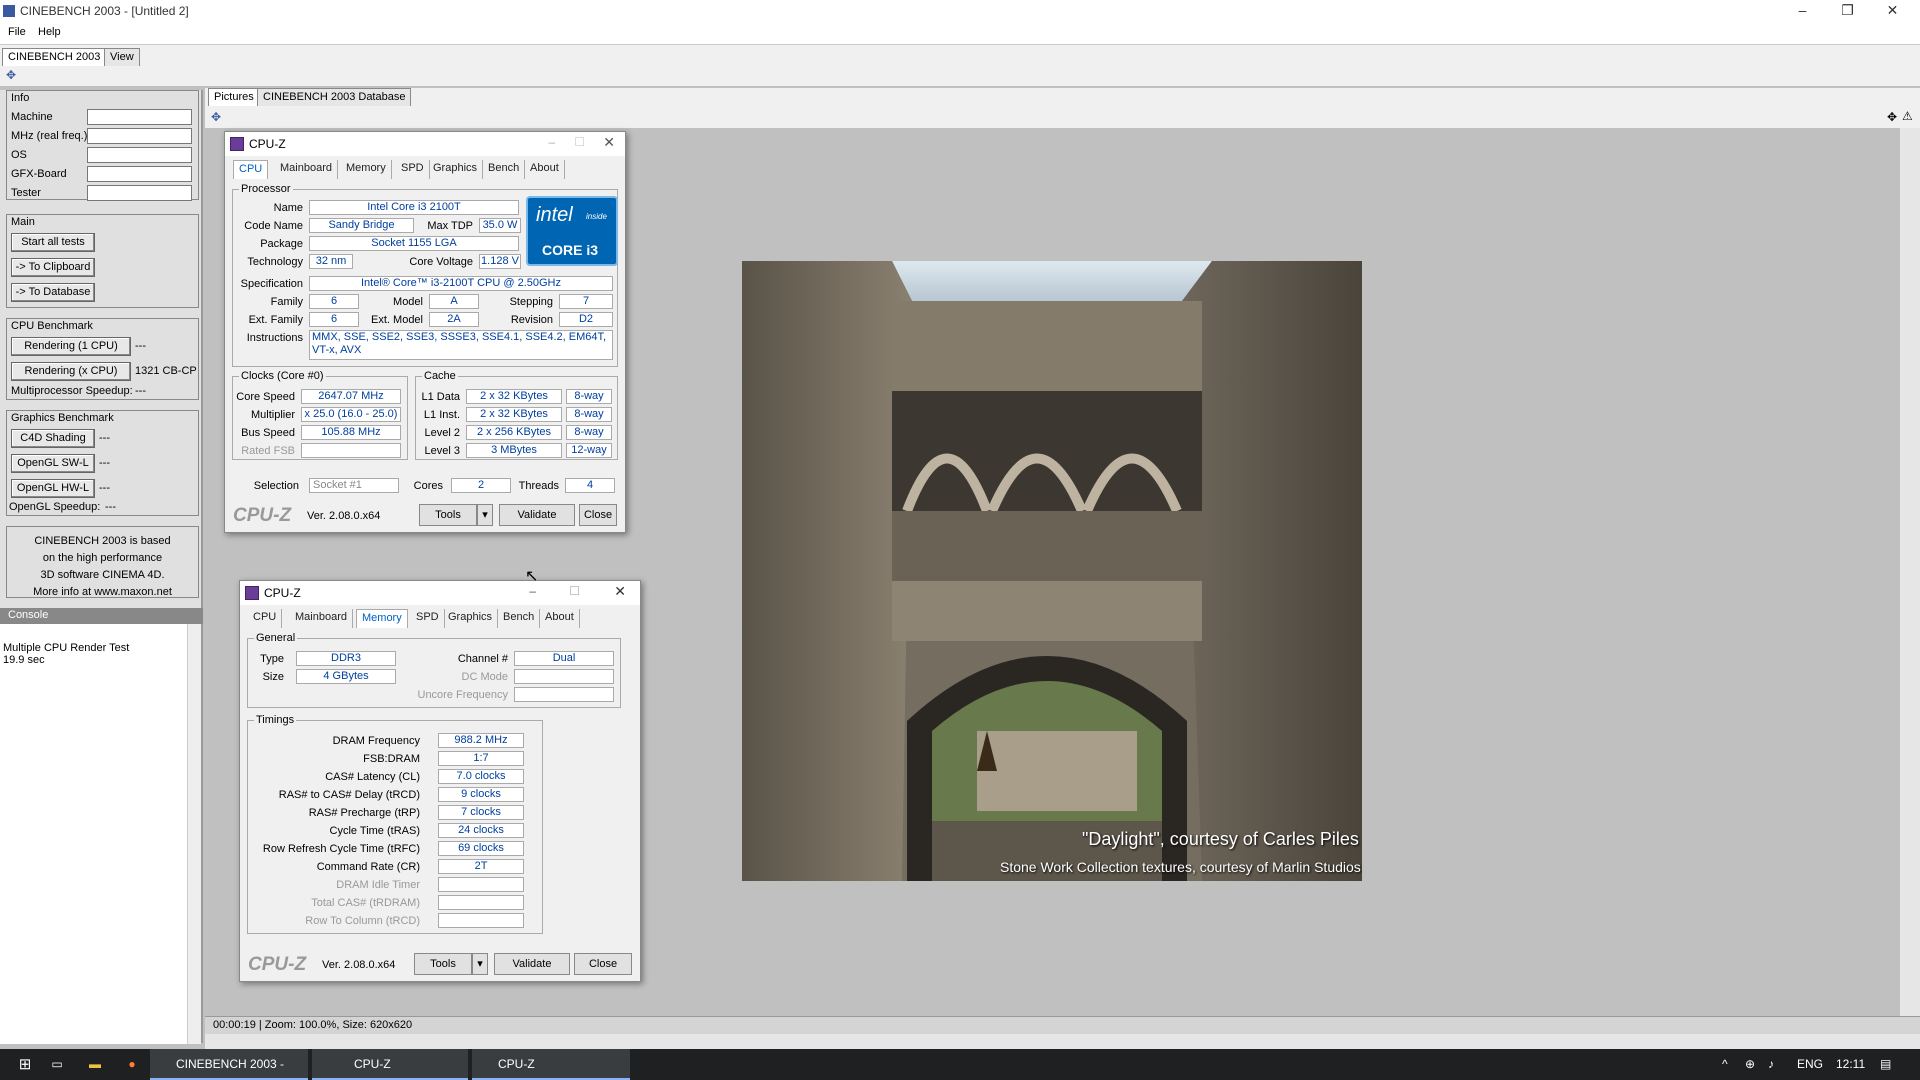  What do you see at coordinates (1062, 1041) in the screenshot?
I see `horizontal-scrollbar` at bounding box center [1062, 1041].